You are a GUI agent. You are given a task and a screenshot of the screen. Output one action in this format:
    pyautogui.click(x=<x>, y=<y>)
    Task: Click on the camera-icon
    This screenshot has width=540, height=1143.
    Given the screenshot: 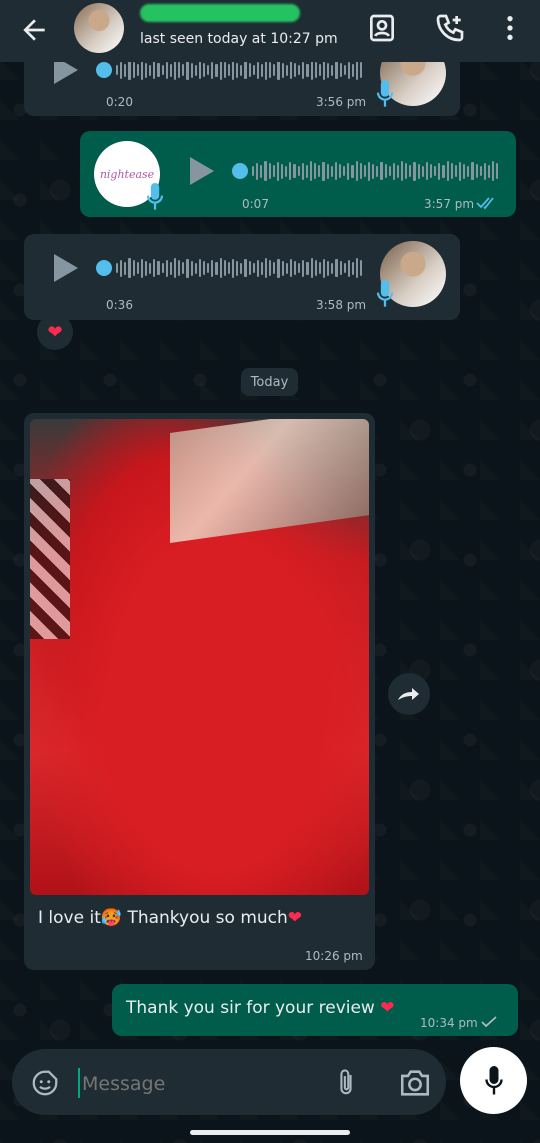 What is the action you would take?
    pyautogui.click(x=415, y=1083)
    